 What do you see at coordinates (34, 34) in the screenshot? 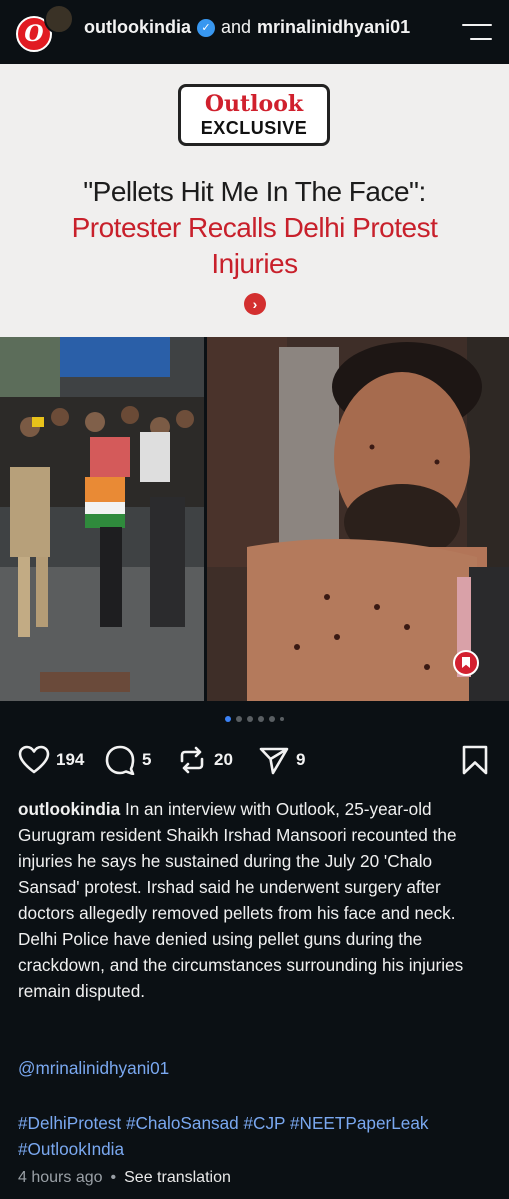
I see `avatar-letter: O` at bounding box center [34, 34].